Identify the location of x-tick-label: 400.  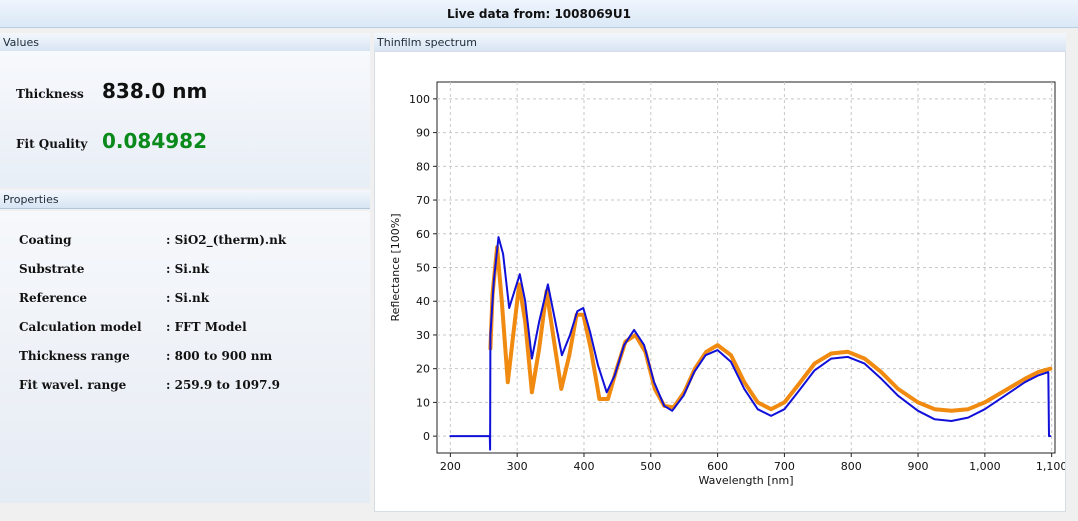
(583, 466).